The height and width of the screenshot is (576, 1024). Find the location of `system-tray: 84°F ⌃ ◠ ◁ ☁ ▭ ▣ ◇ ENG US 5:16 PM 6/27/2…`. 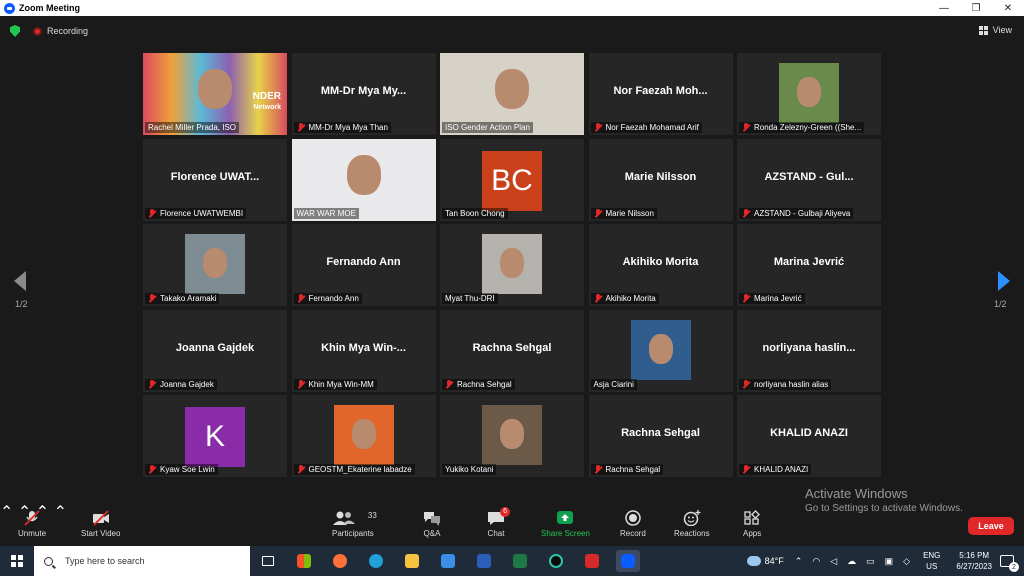

system-tray: 84°F ⌃ ◠ ◁ ☁ ▭ ▣ ◇ ENG US 5:16 PM 6/27/2… is located at coordinates (885, 561).